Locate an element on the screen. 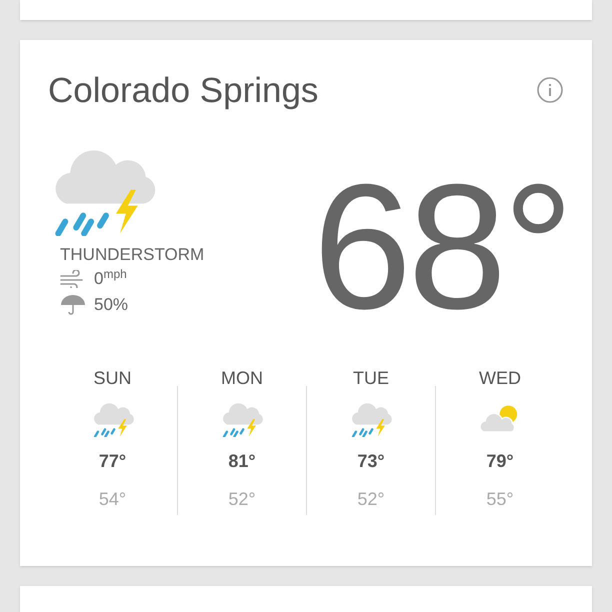 Image resolution: width=612 pixels, height=612 pixels. high-temperature: 81° is located at coordinates (242, 462).